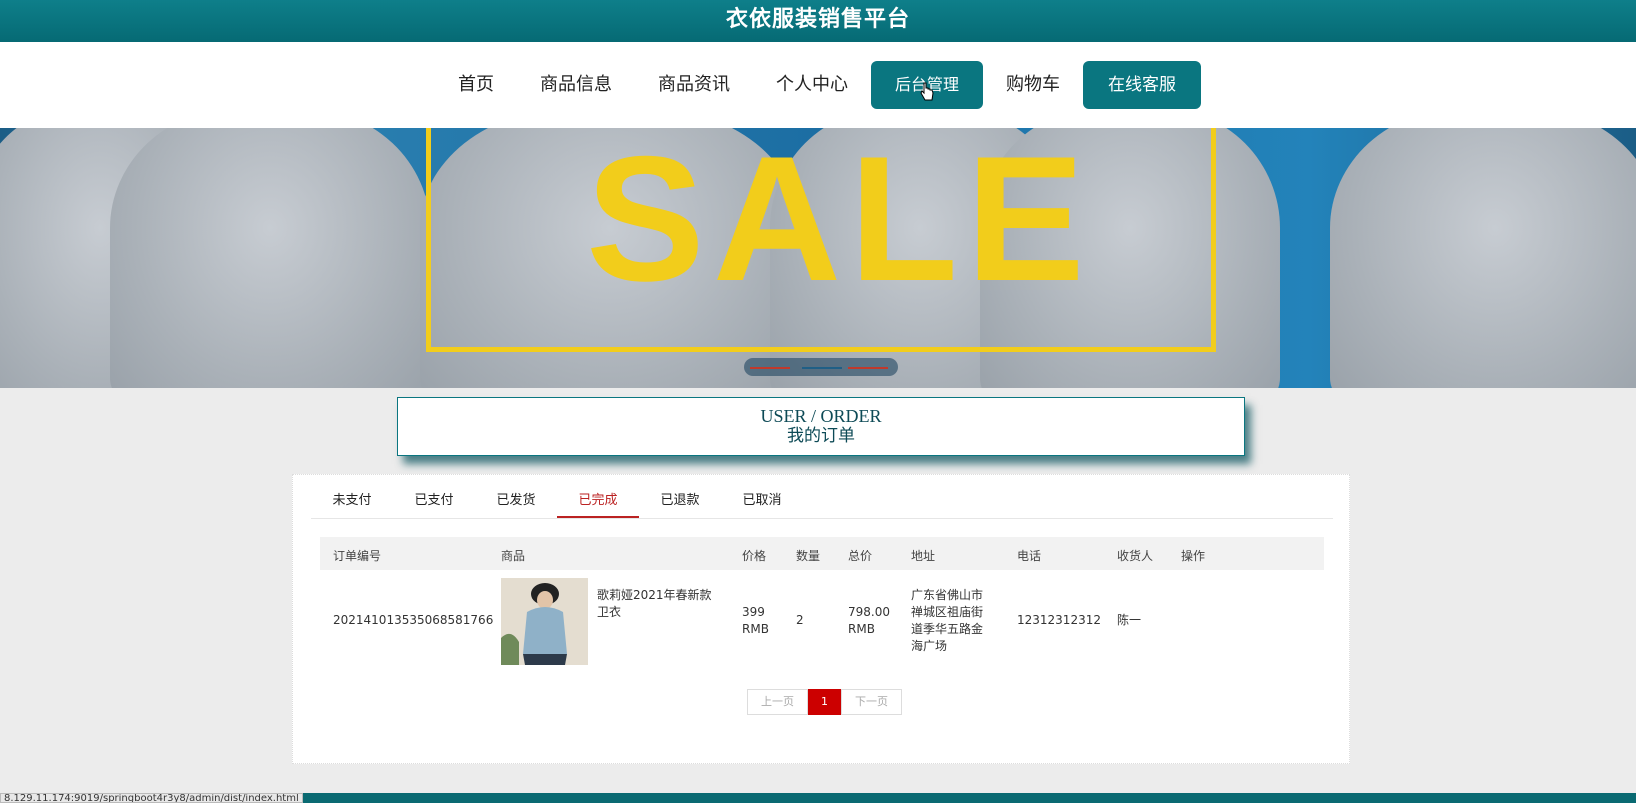 This screenshot has width=1636, height=803. I want to click on nav-online-service-button: 在线客服, so click(1142, 85).